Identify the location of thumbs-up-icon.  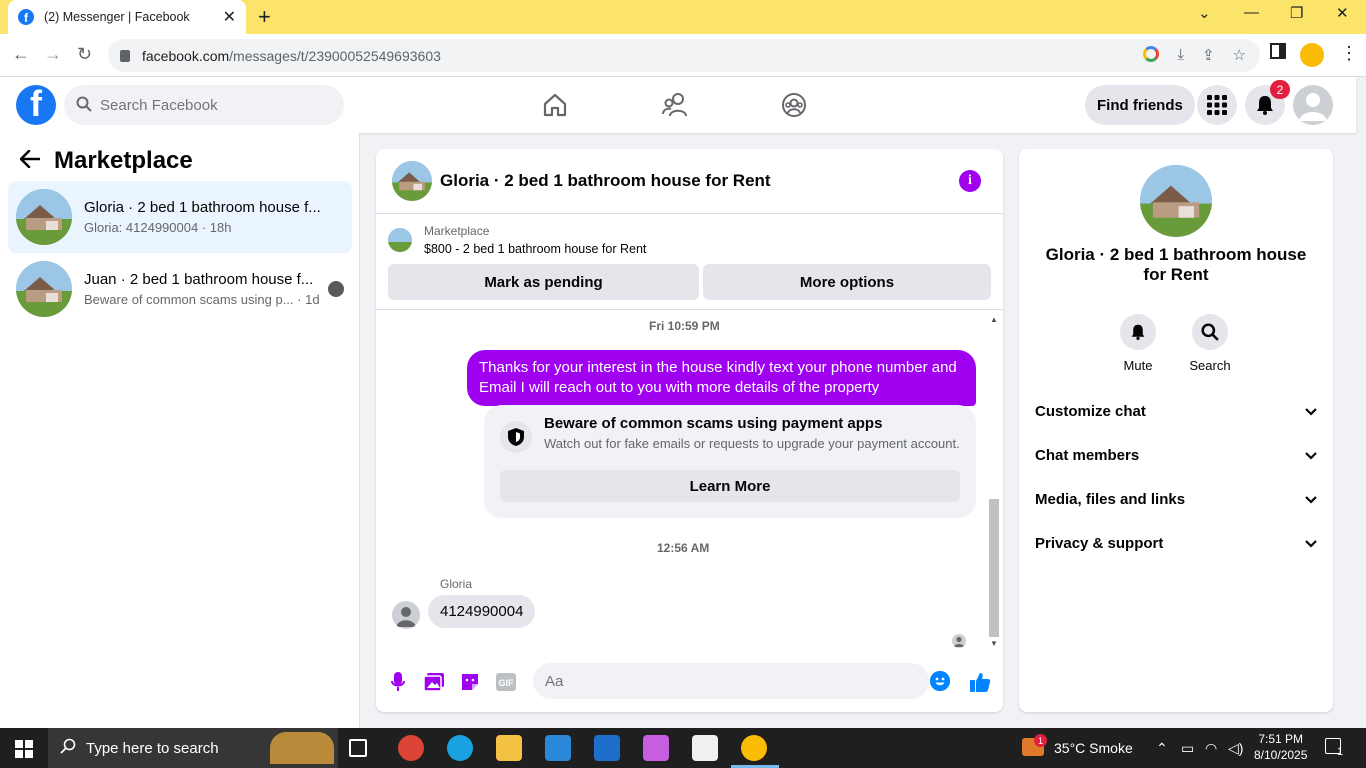
(980, 682).